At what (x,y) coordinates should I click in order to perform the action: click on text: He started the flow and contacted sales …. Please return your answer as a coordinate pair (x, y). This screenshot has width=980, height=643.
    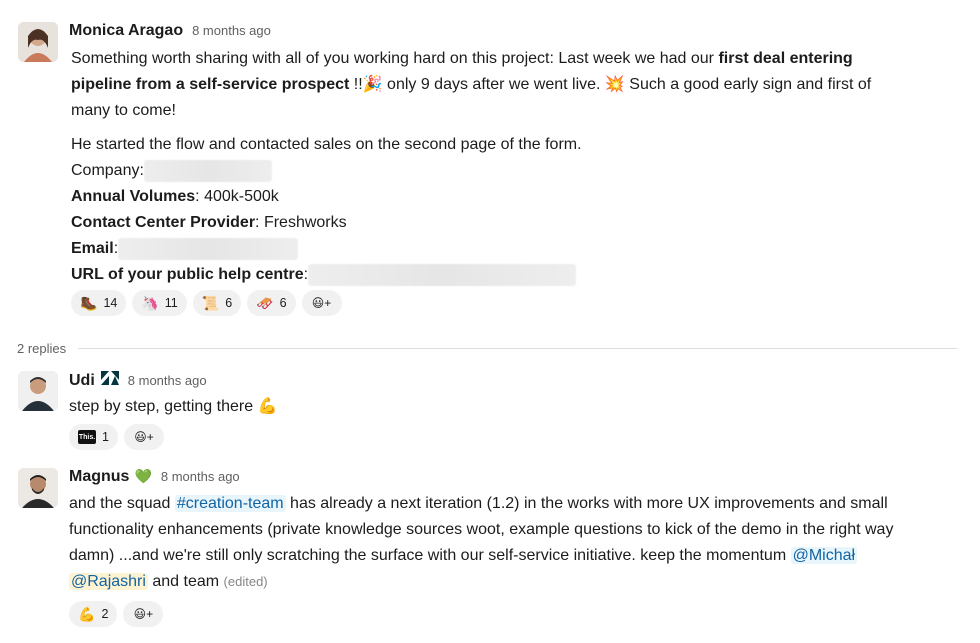
    Looking at the image, I should click on (326, 144).